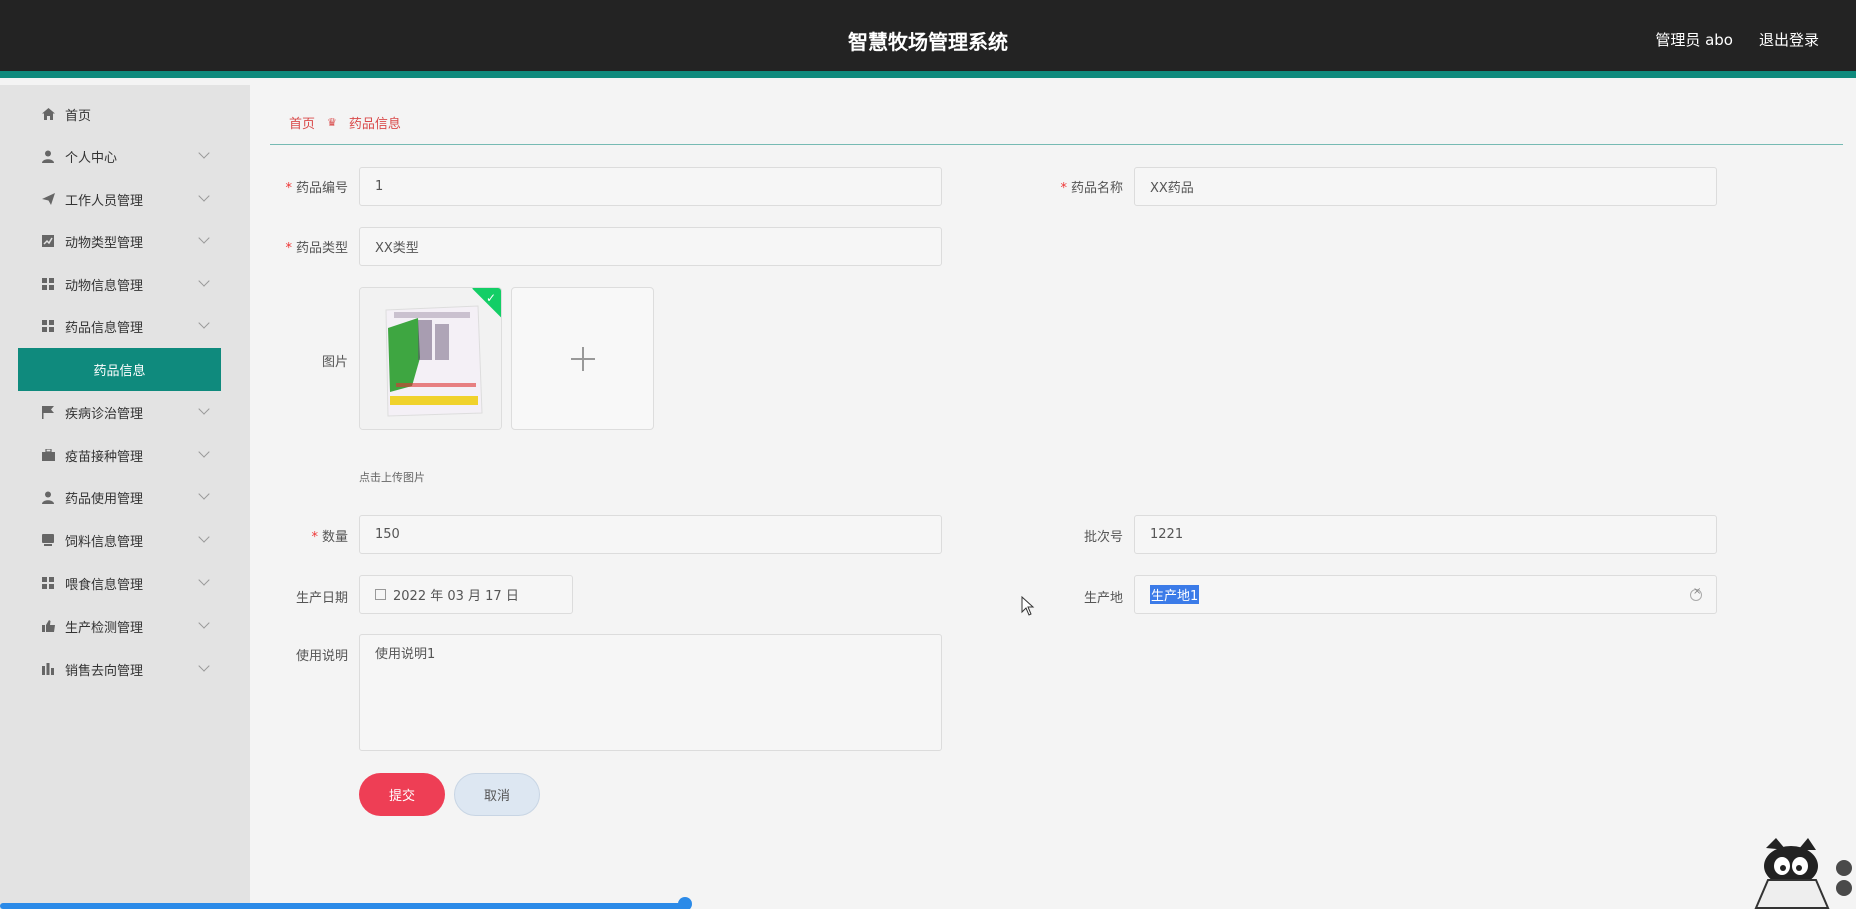 This screenshot has width=1856, height=909. Describe the element at coordinates (1789, 39) in the screenshot. I see `logout-link: 退出登录` at that location.